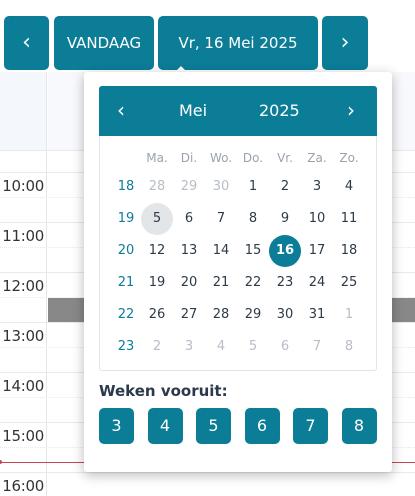 This screenshot has width=415, height=496. I want to click on weeks-ahead-button: 8, so click(359, 426).